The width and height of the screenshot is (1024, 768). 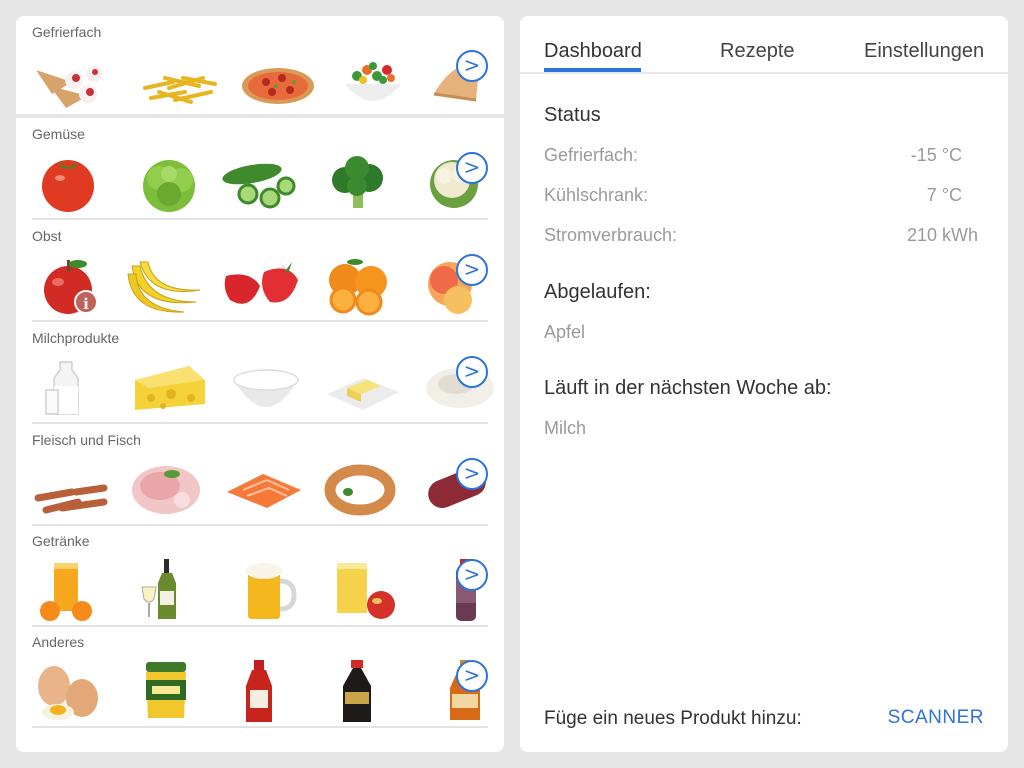 What do you see at coordinates (357, 690) in the screenshot?
I see `soy-sauce-icon` at bounding box center [357, 690].